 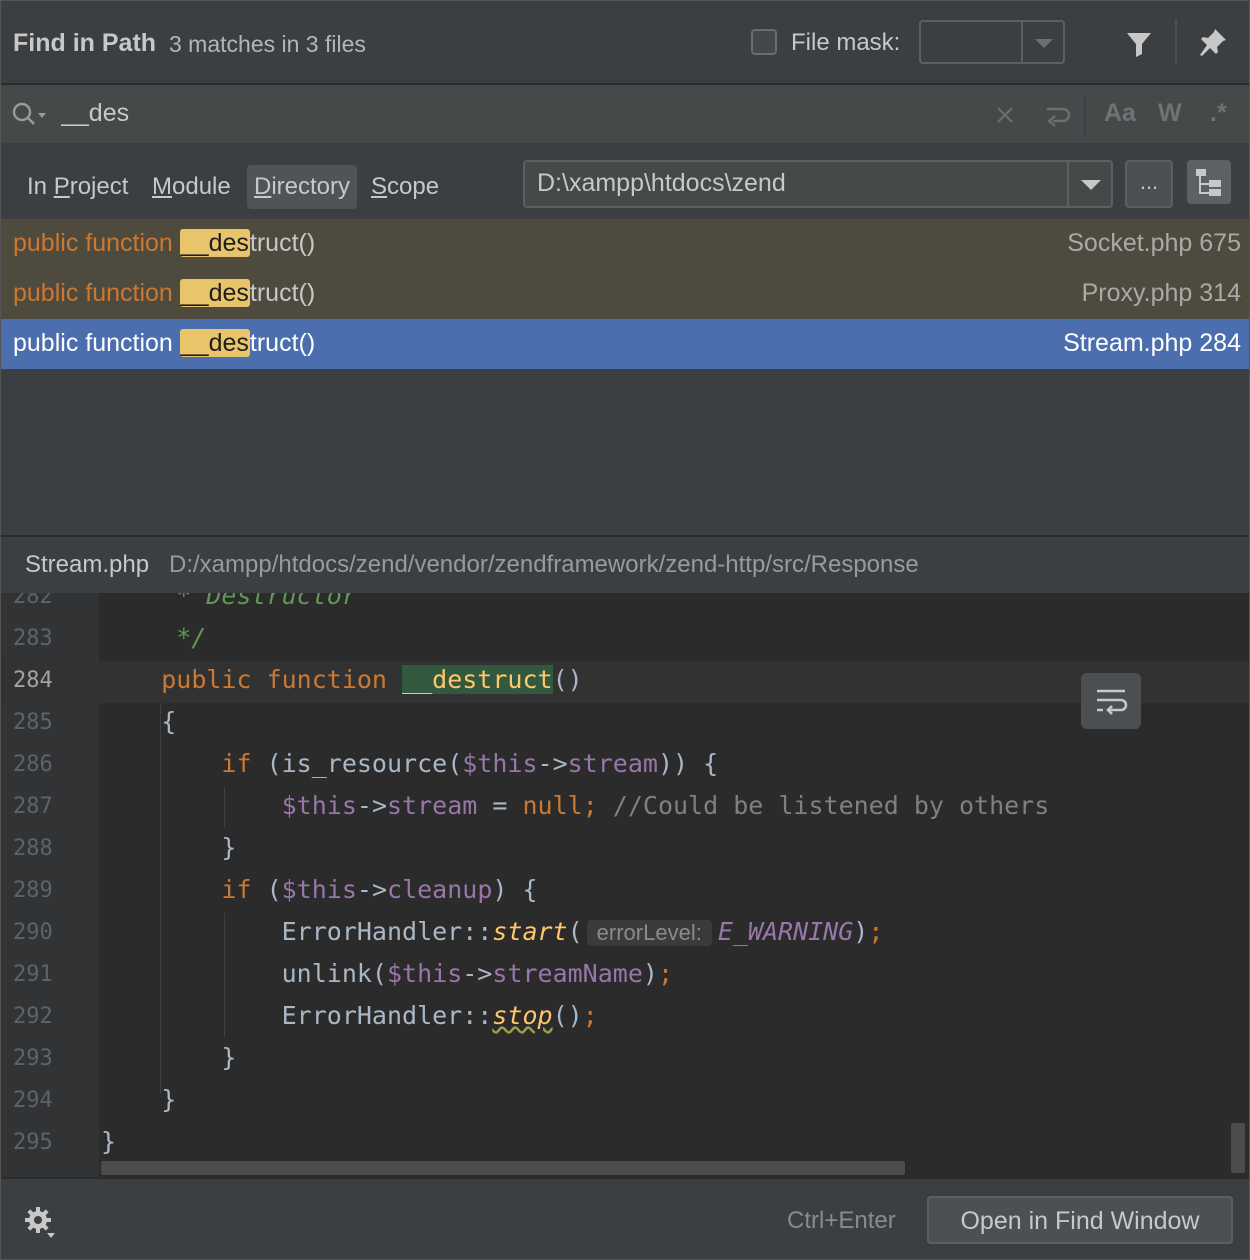 What do you see at coordinates (33, 601) in the screenshot?
I see `line-number: 282` at bounding box center [33, 601].